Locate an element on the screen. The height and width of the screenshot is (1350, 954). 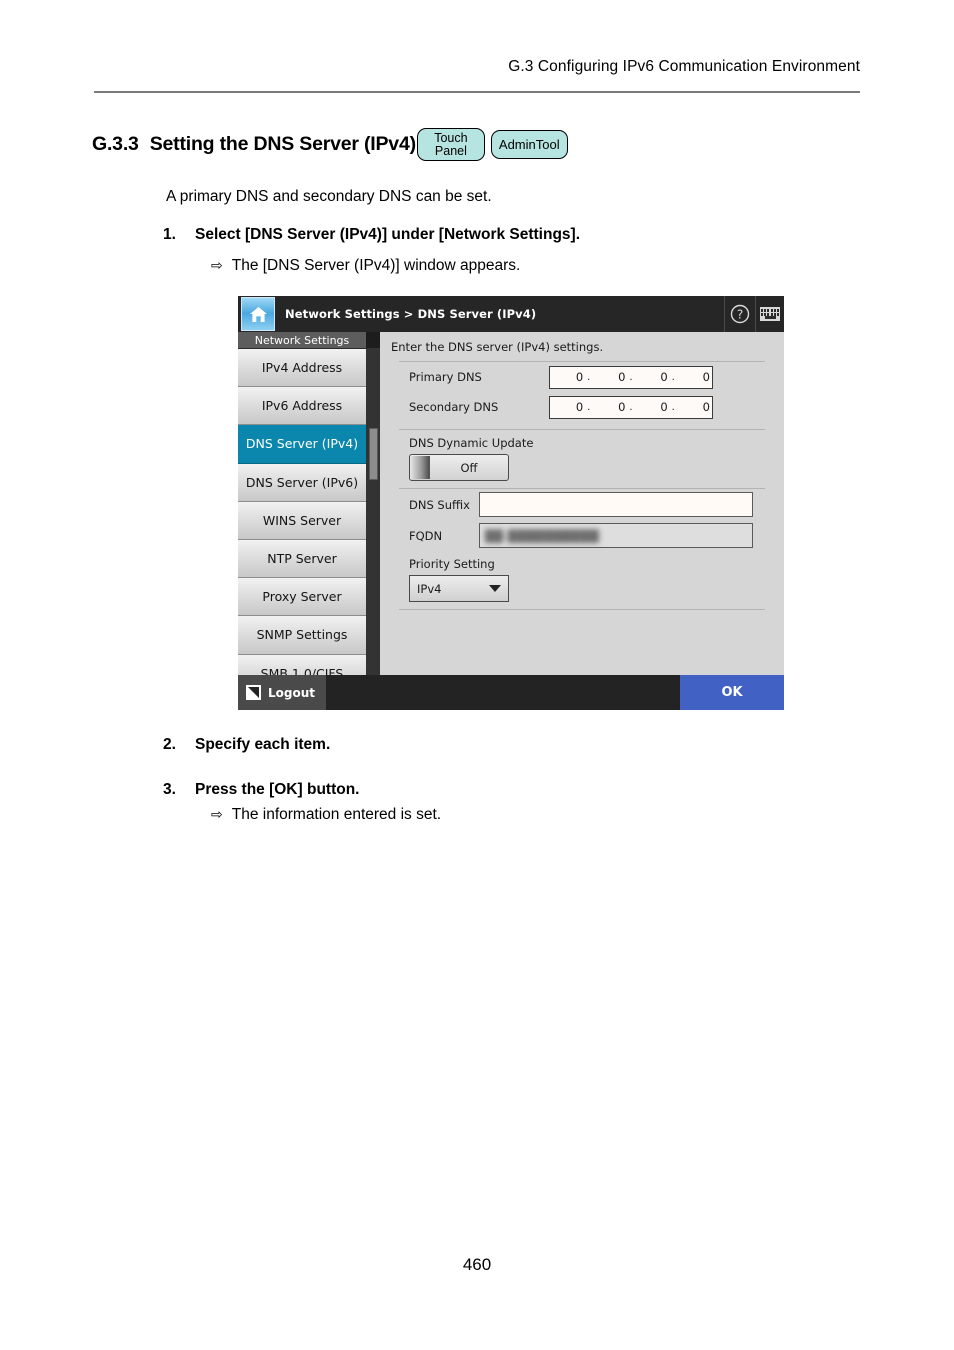
primary-dns-row: Primary DNS 0 . 0 . 0 . 0 is located at coordinates (582, 377).